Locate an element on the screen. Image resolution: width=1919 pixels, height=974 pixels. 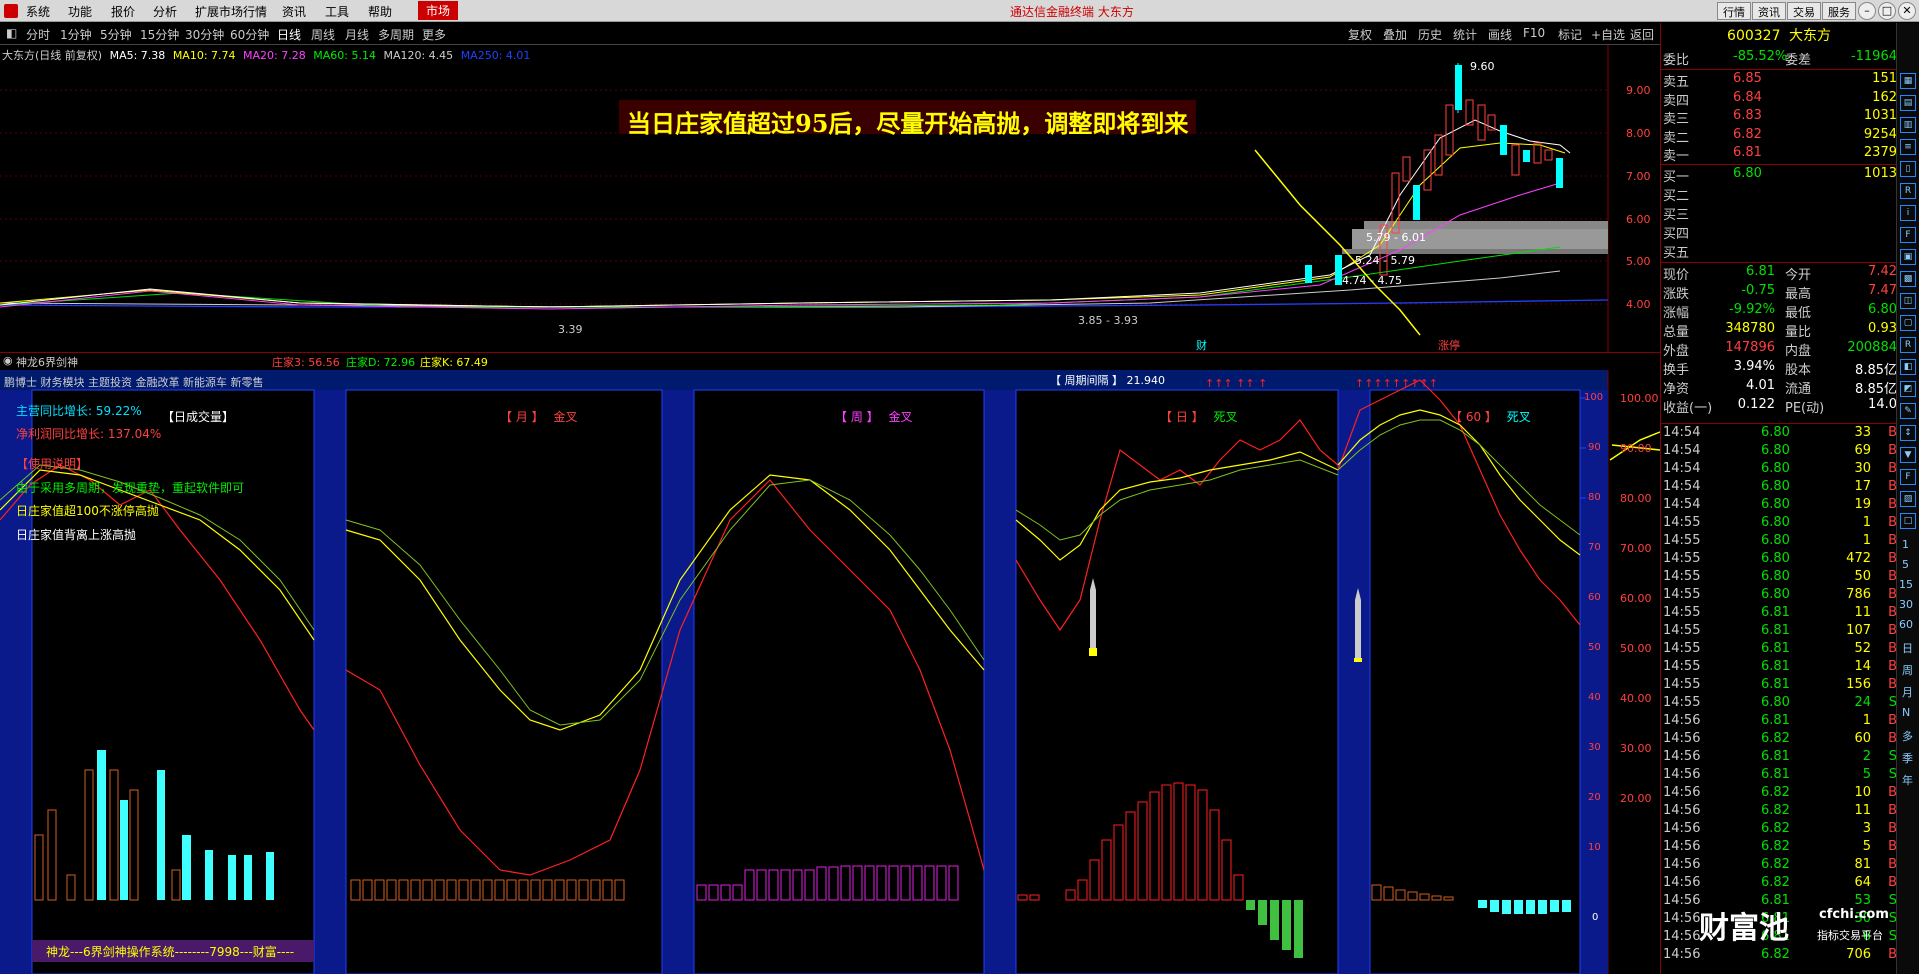
sidebar-news-icon: ▣ is located at coordinates (1908, 257).